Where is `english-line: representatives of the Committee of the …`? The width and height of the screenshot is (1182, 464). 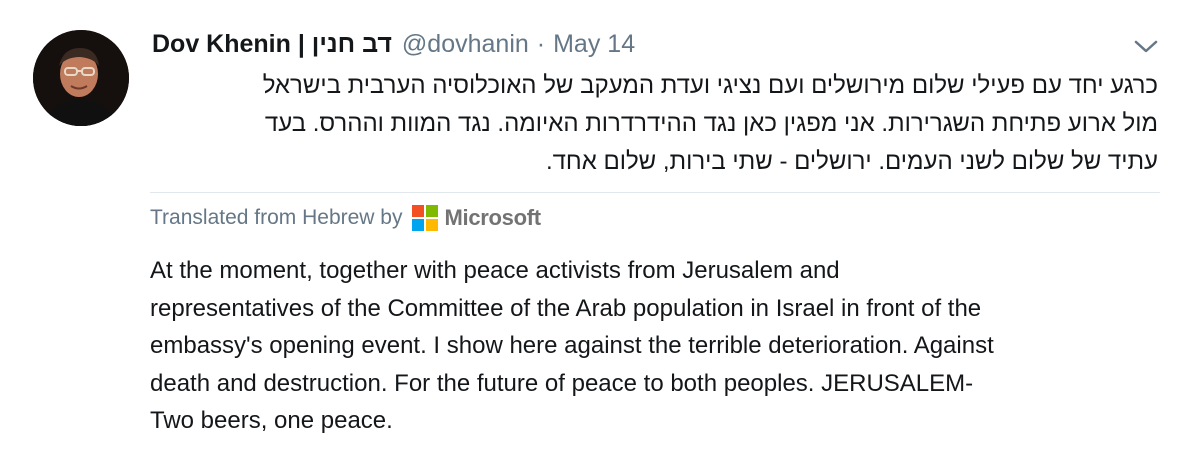
english-line: representatives of the Committee of the … is located at coordinates (566, 308).